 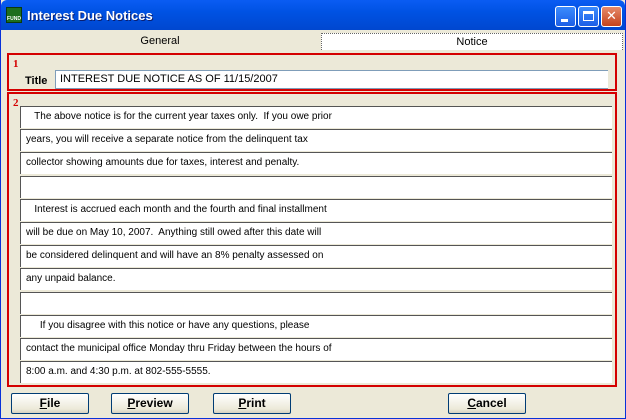 I want to click on window-title: Interest Due Notices, so click(x=90, y=15).